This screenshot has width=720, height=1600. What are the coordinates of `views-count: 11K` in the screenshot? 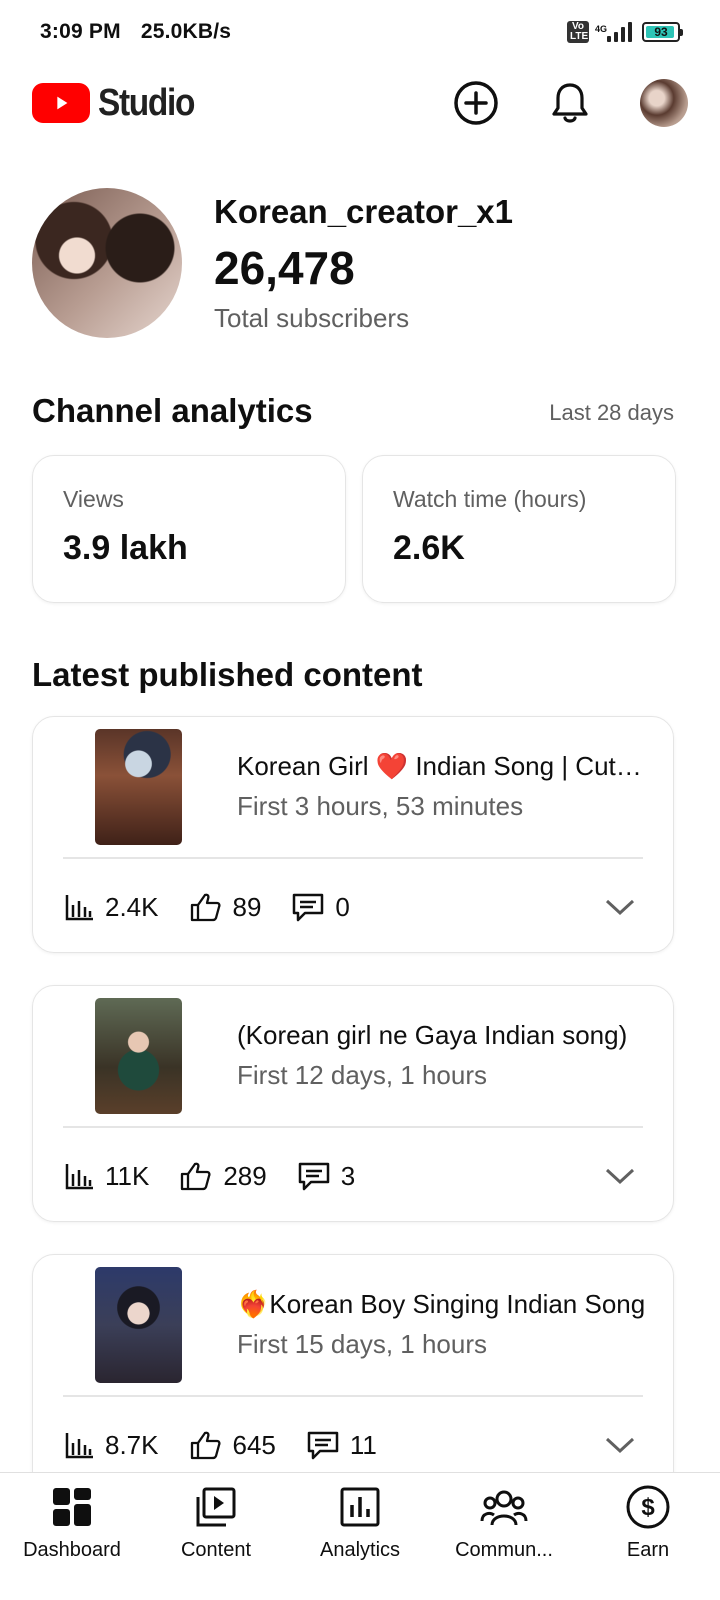 It's located at (127, 1175).